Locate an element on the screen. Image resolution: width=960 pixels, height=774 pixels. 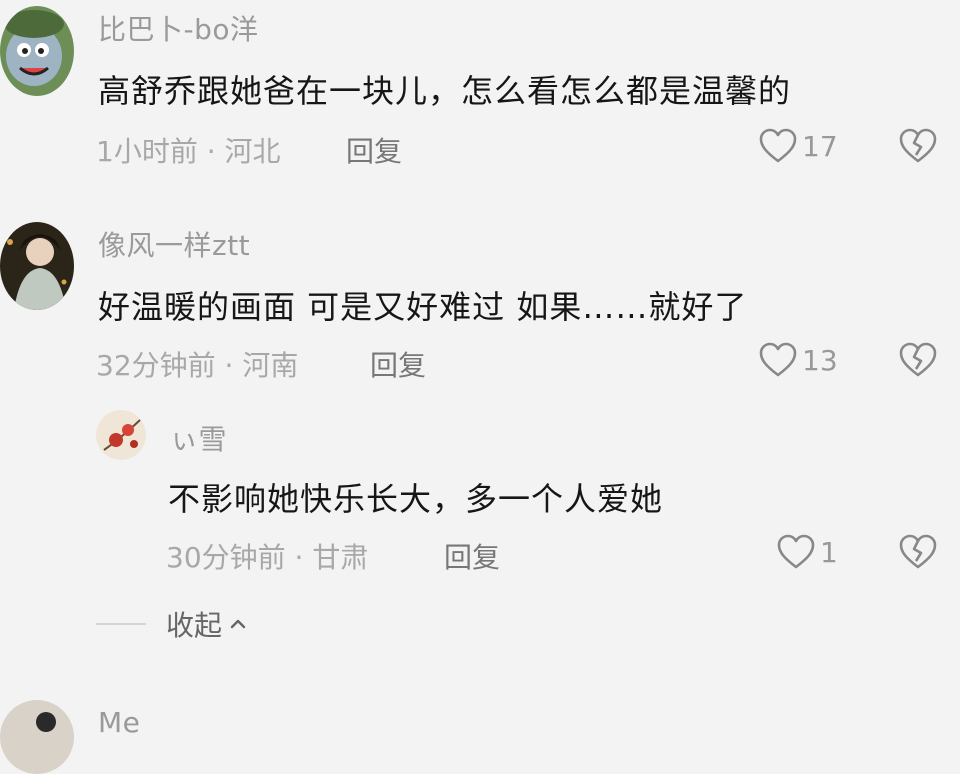
comment-username: 比巴卜-bo洋 is located at coordinates (178, 28).